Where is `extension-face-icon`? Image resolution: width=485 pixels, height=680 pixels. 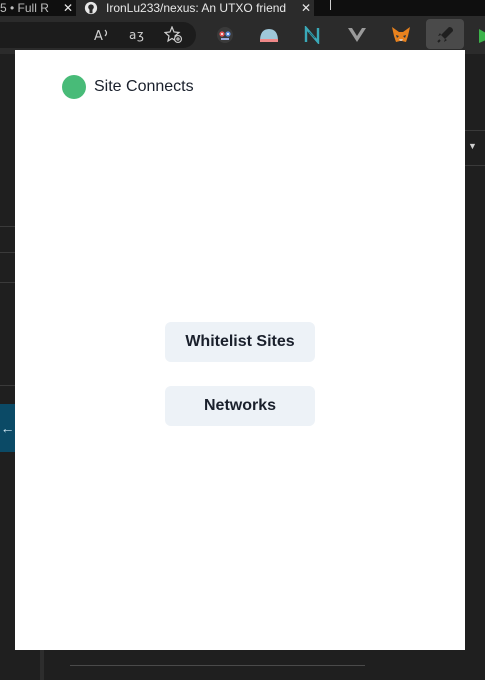 extension-face-icon is located at coordinates (225, 35).